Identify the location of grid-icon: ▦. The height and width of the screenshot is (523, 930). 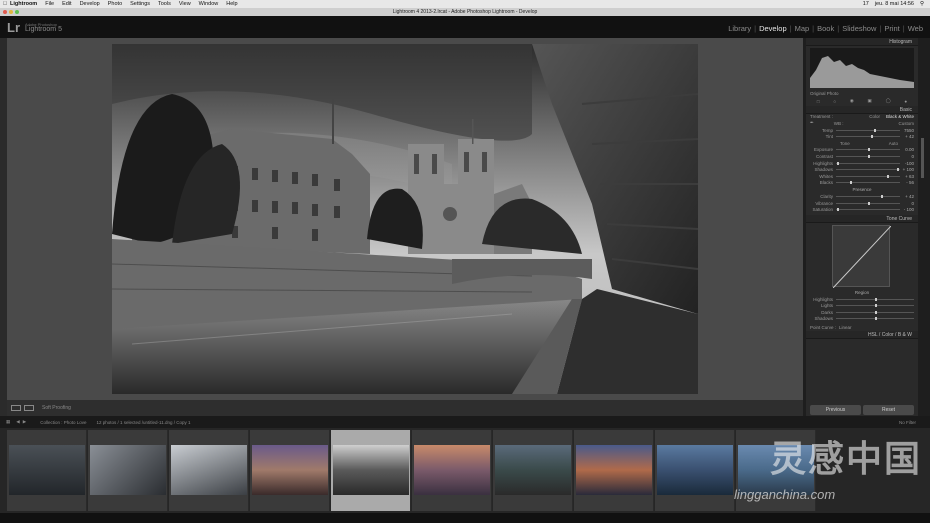
(8, 422).